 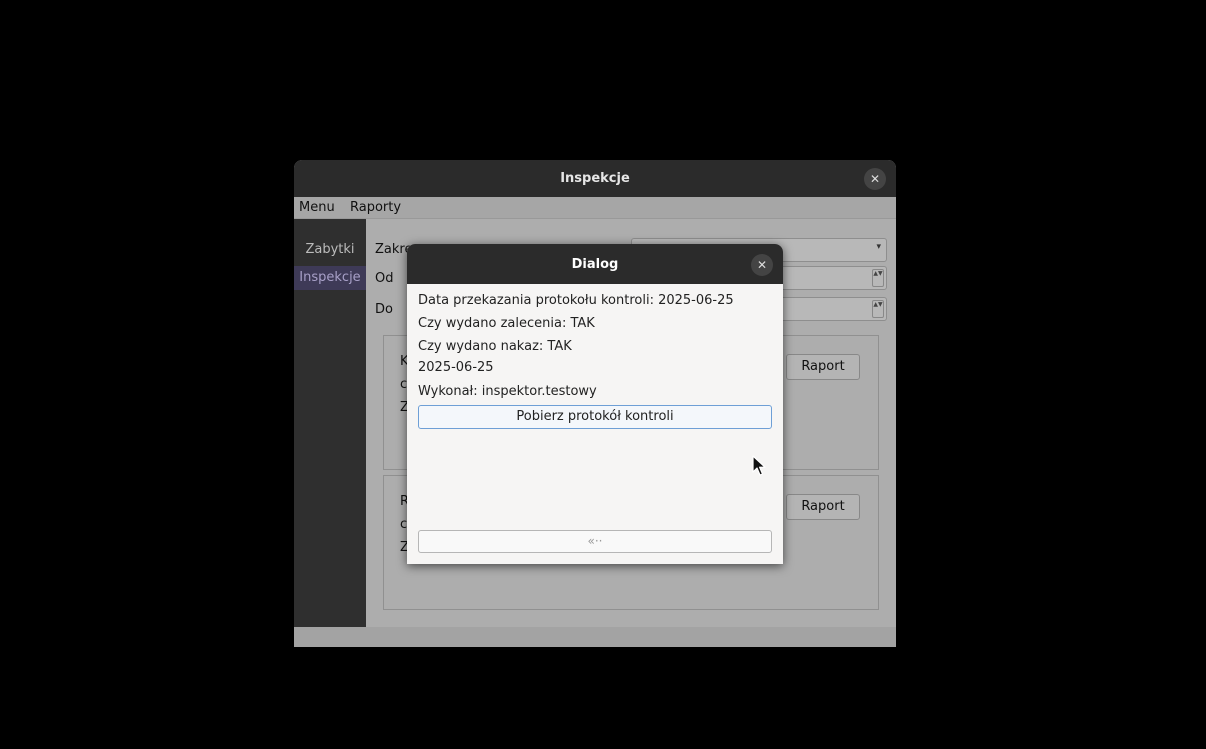 What do you see at coordinates (759, 465) in the screenshot?
I see `mouse-cursor-icon` at bounding box center [759, 465].